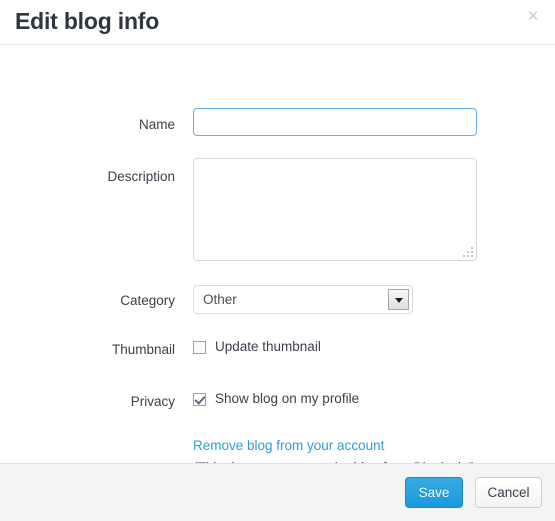  Describe the element at coordinates (287, 399) in the screenshot. I see `show-blog-on-profile-label: Show blog on my profile` at that location.